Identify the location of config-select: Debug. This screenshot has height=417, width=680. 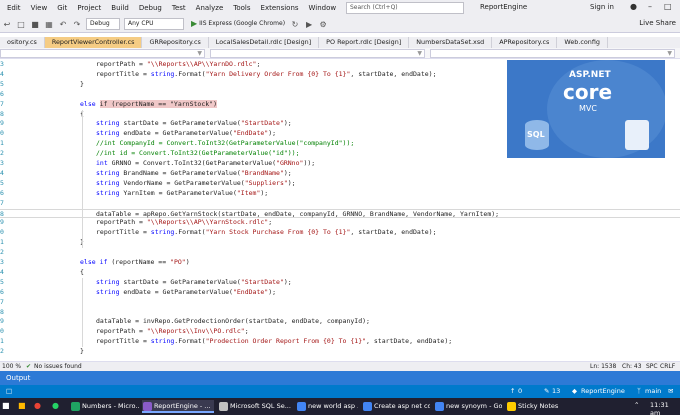
(103, 24).